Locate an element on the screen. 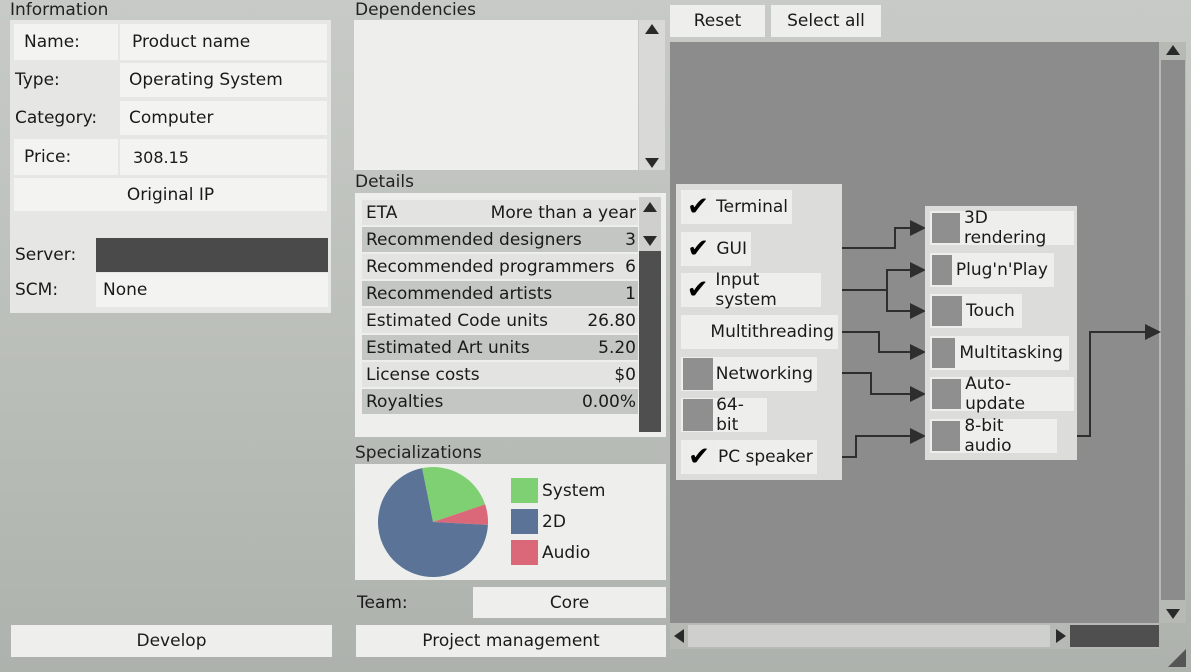 Image resolution: width=1191 pixels, height=672 pixels. feature-label: GUI is located at coordinates (731, 249).